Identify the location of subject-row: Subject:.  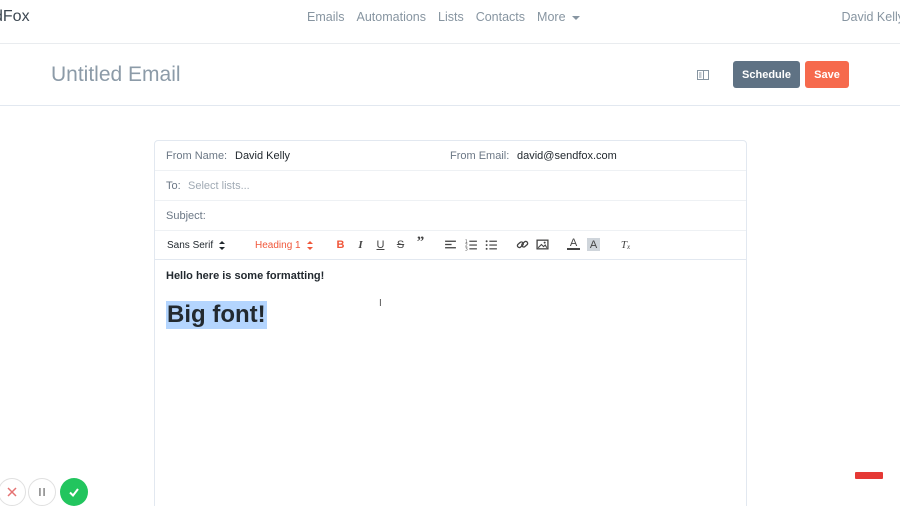
(450, 216).